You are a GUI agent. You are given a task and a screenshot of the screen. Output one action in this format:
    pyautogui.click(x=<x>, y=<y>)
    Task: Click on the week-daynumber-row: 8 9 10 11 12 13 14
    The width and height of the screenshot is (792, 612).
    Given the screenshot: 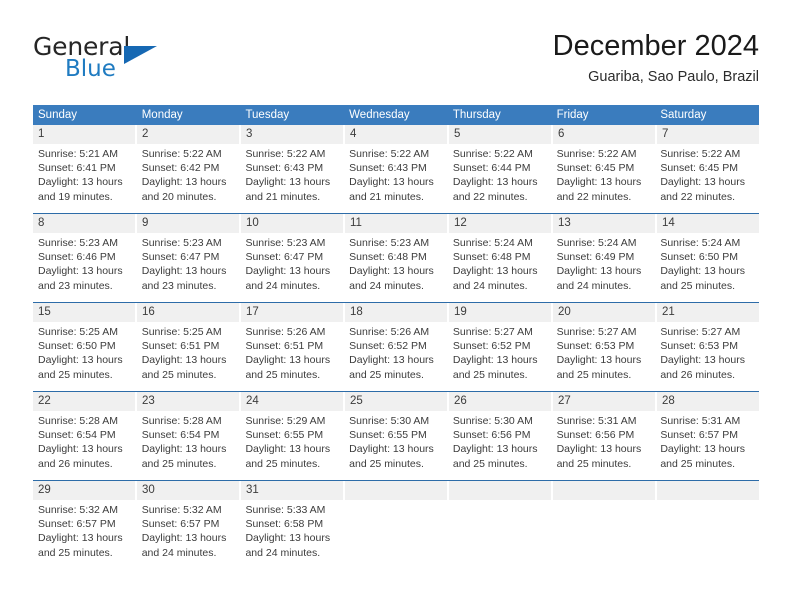 What is the action you would take?
    pyautogui.click(x=396, y=223)
    